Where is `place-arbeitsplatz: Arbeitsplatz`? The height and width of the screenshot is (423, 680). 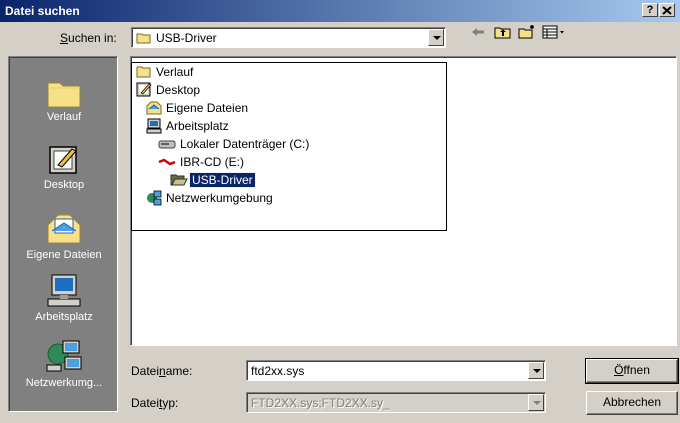
place-arbeitsplatz: Arbeitsplatz is located at coordinates (64, 298).